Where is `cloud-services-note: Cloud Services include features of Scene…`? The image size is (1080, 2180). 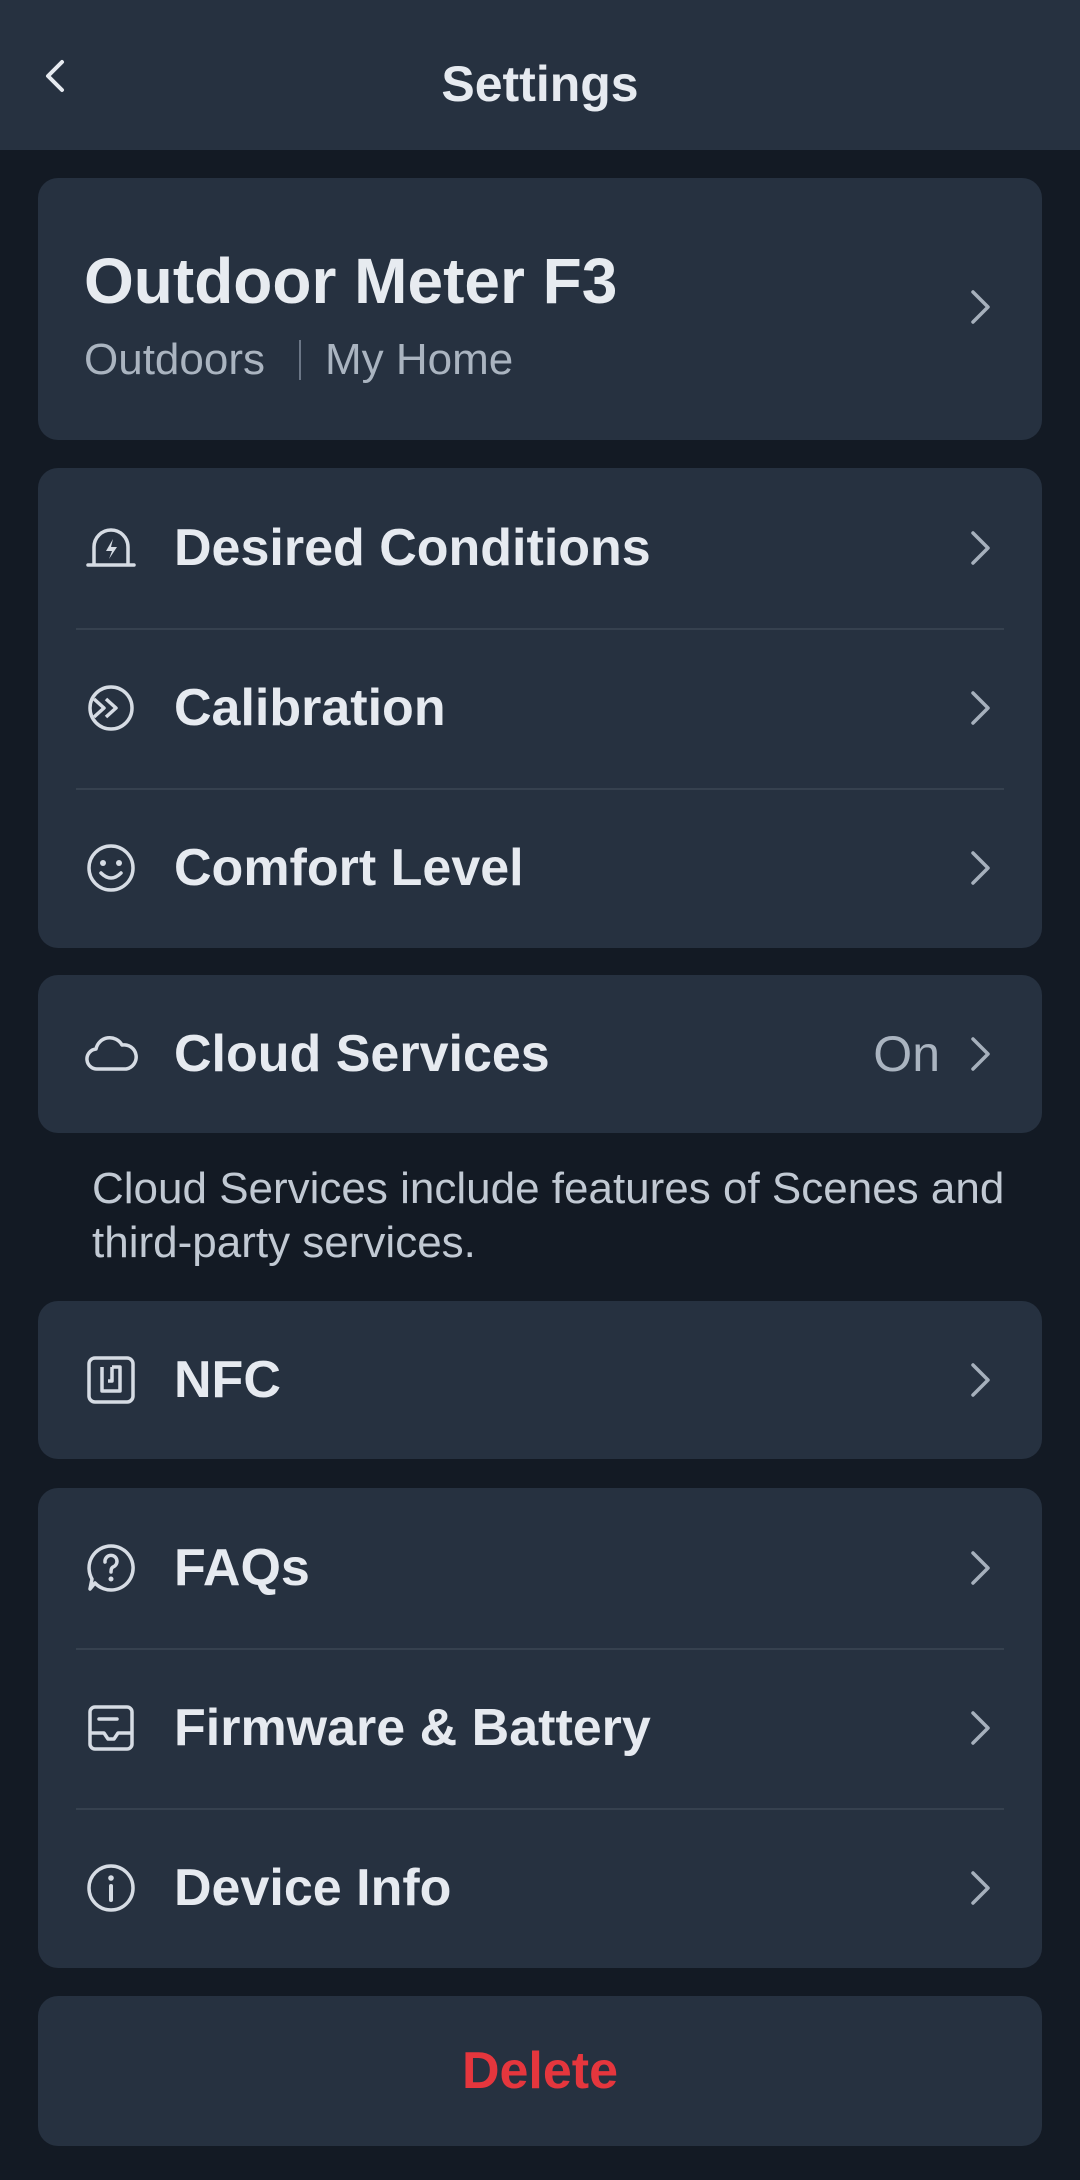
cloud-services-note: Cloud Services include features of Scene… is located at coordinates (548, 1215).